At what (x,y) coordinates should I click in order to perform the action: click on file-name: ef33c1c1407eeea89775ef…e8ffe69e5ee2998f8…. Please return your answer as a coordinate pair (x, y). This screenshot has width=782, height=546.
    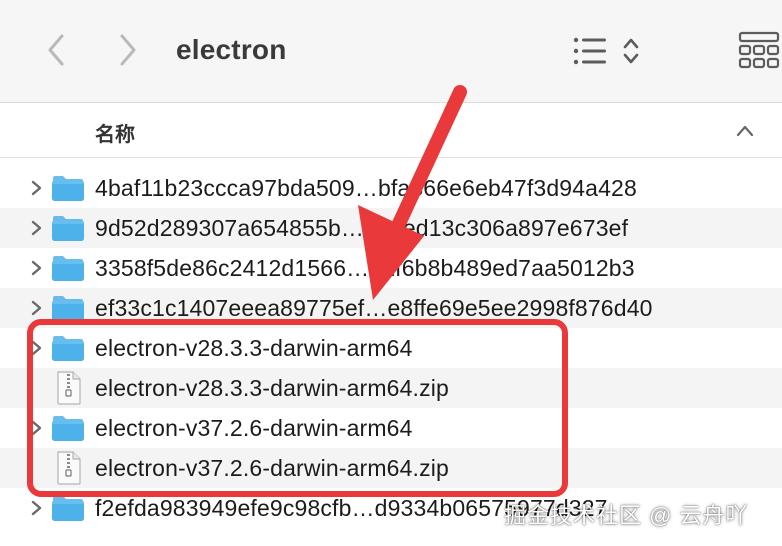
    Looking at the image, I should click on (374, 308).